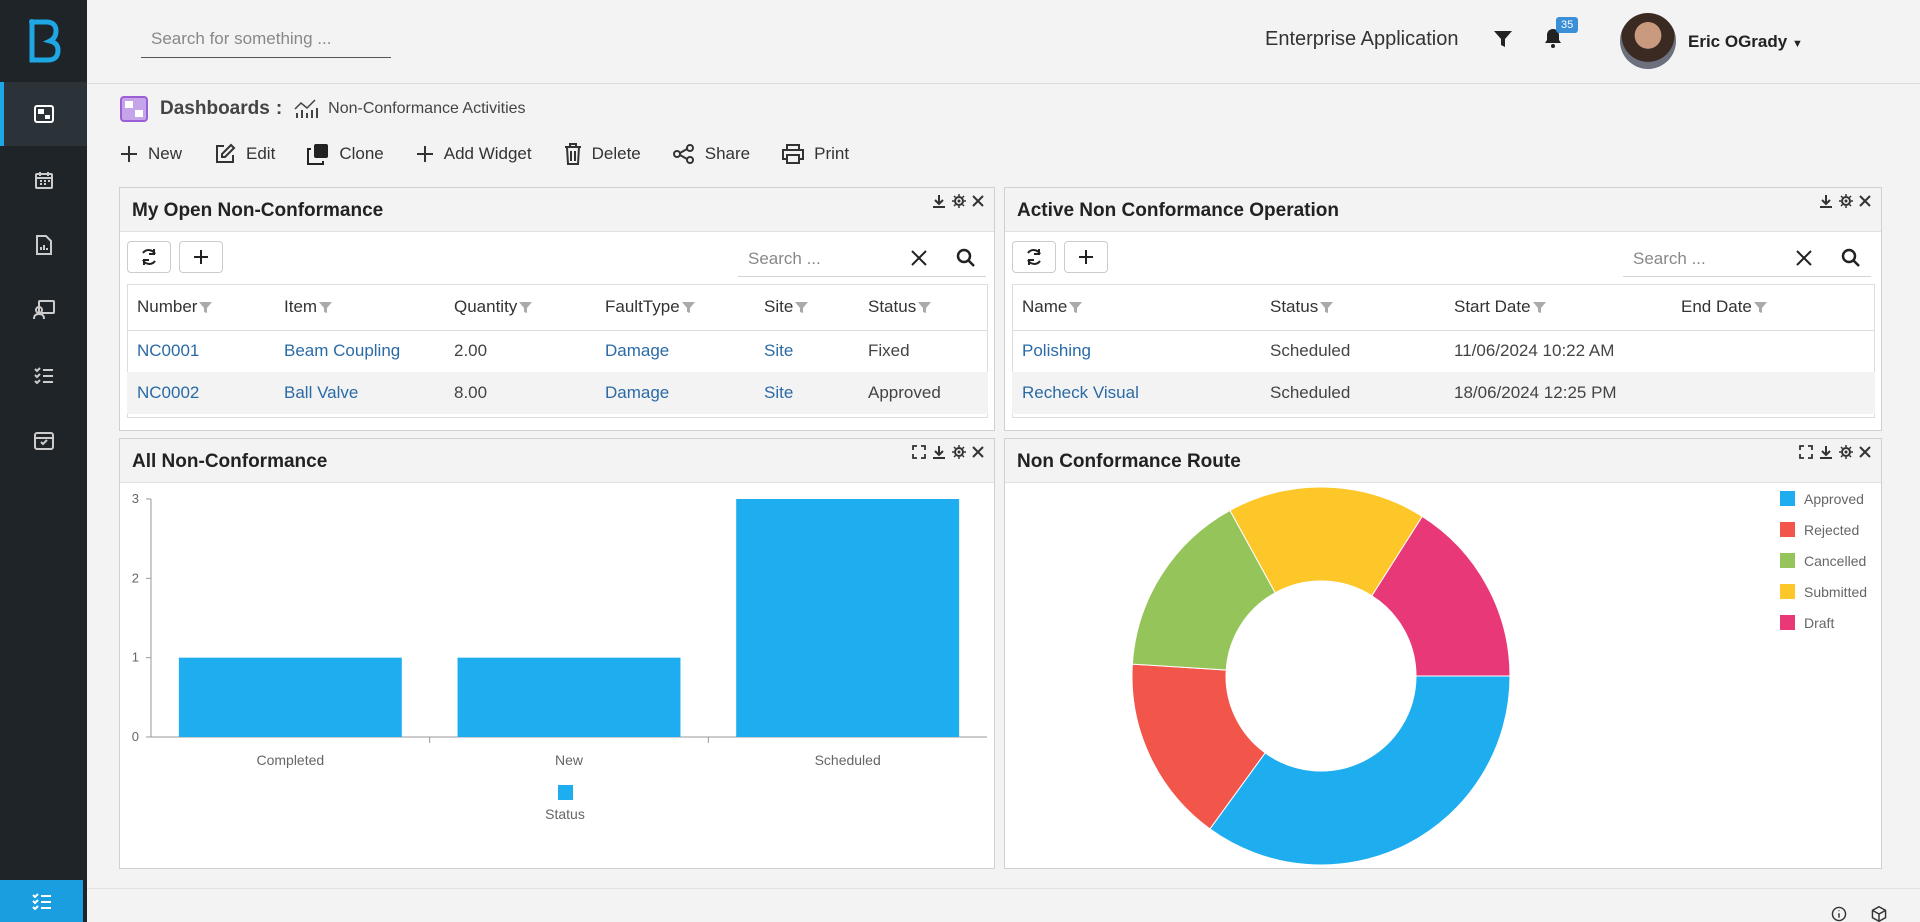  What do you see at coordinates (1136, 351) in the screenshot?
I see `operation-name-link: Polishing` at bounding box center [1136, 351].